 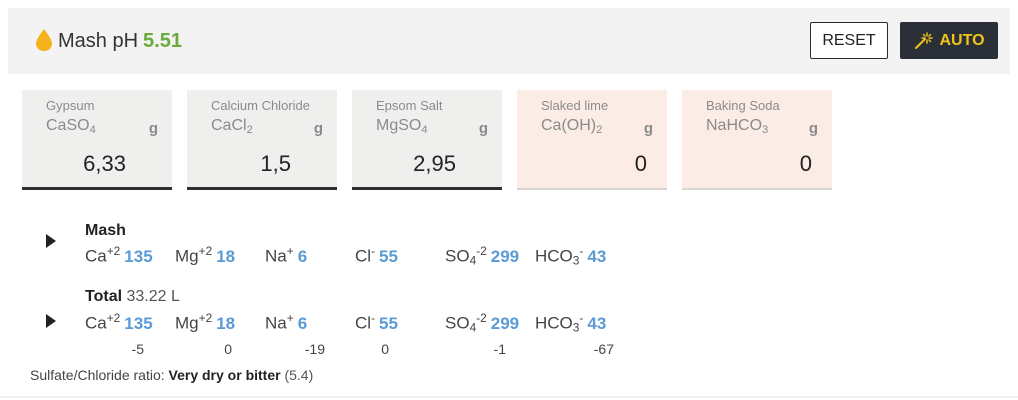 What do you see at coordinates (743, 105) in the screenshot?
I see `salt-name: Baking Soda` at bounding box center [743, 105].